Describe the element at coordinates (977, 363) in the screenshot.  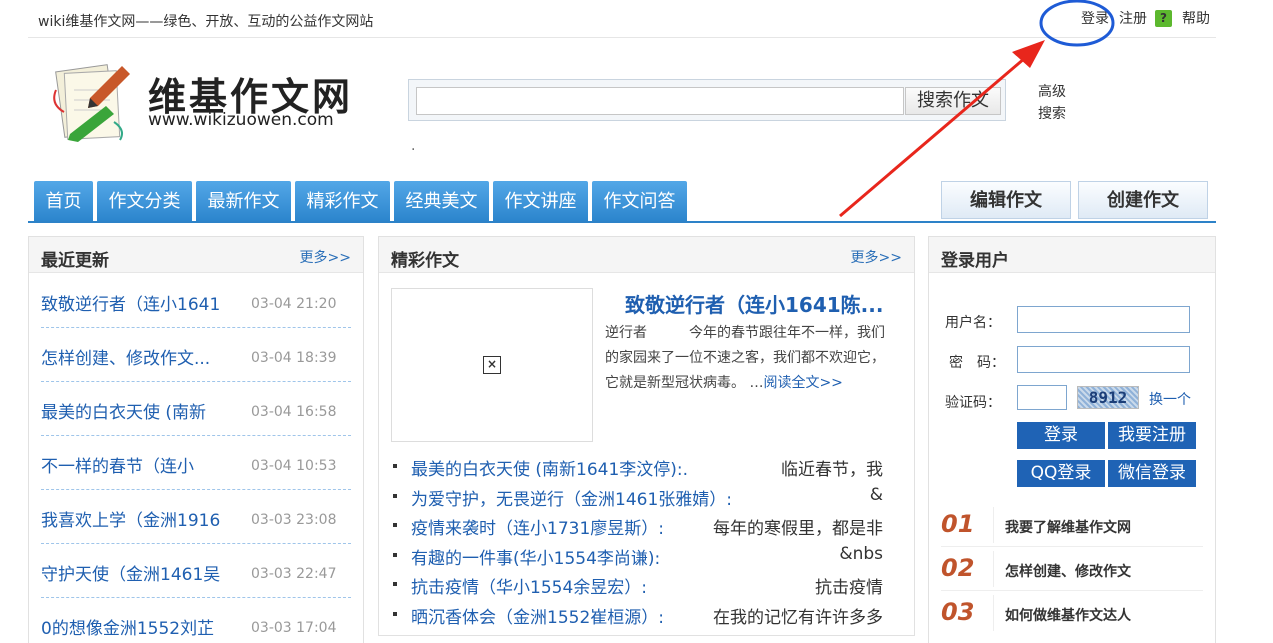
I see `password-label: 密 码：` at that location.